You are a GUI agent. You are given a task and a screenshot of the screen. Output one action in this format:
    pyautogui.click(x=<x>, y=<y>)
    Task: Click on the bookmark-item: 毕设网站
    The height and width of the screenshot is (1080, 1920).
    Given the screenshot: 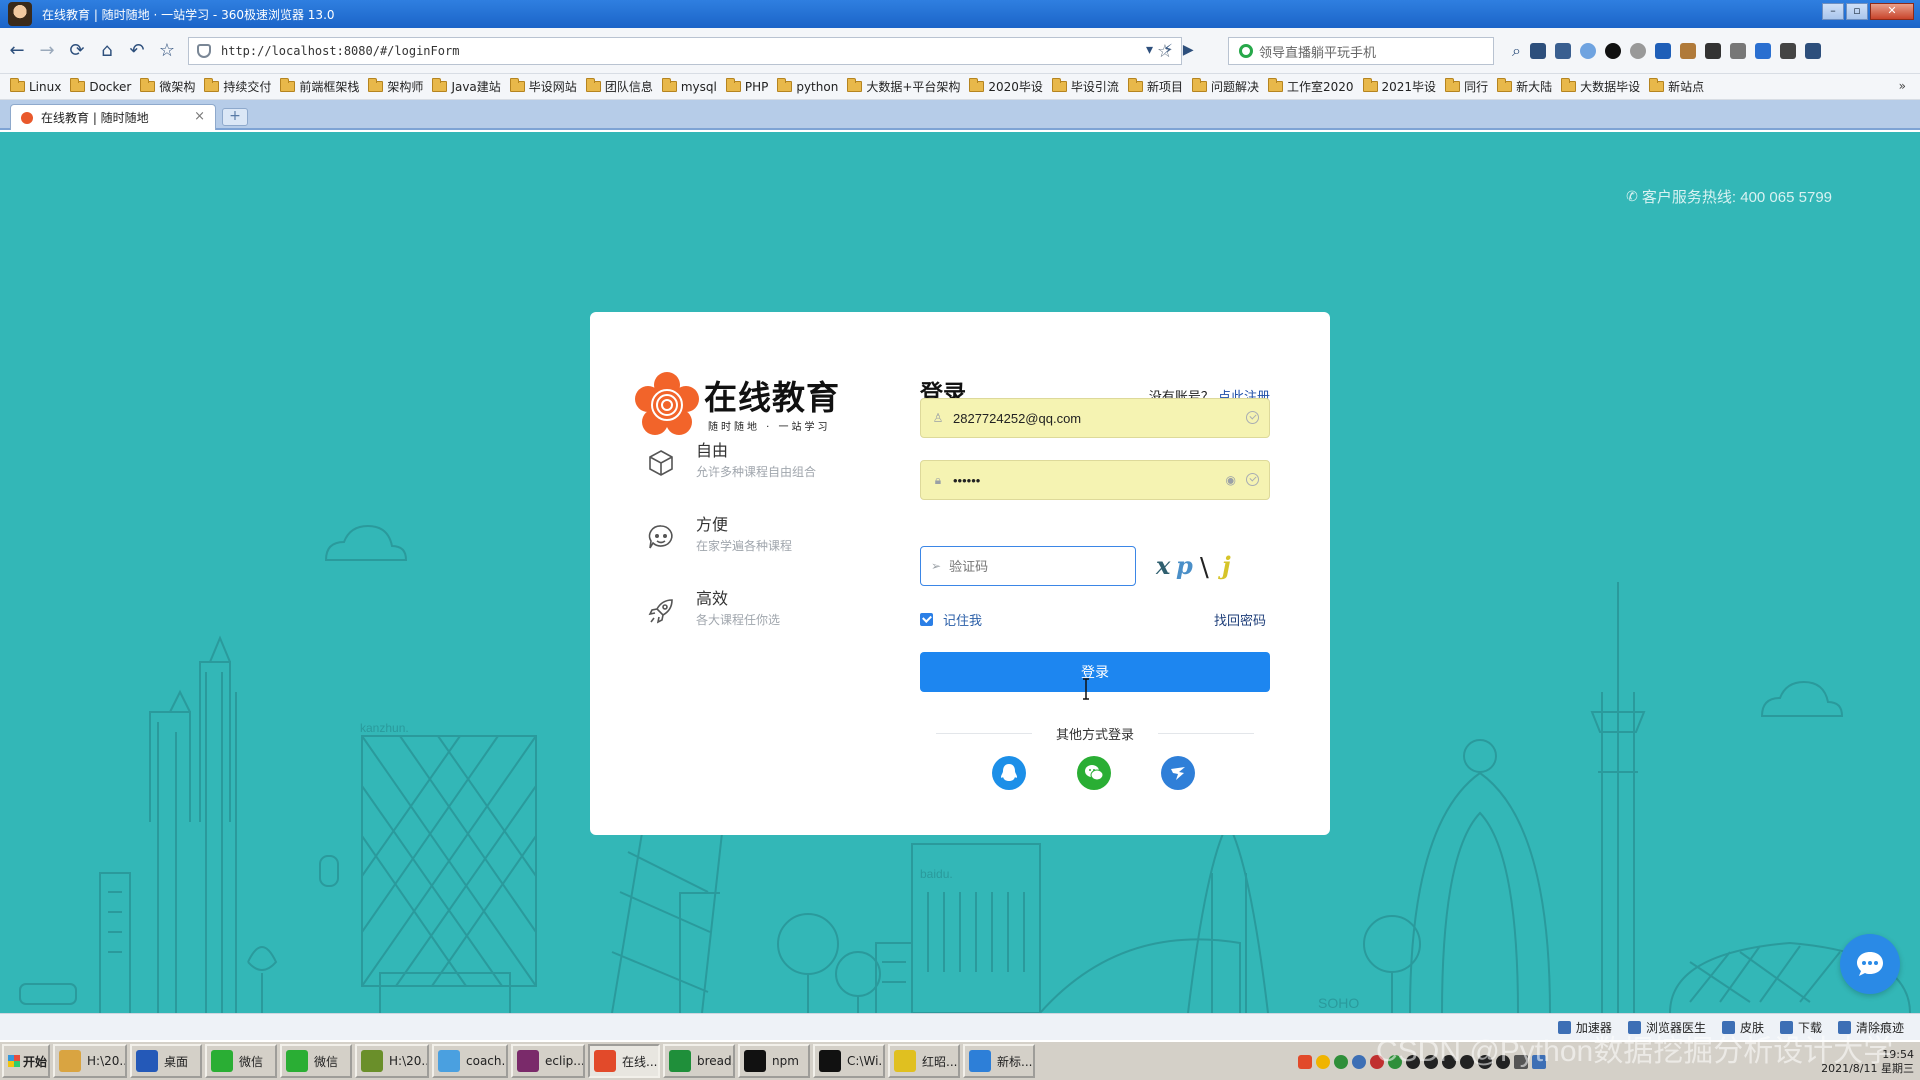 What is the action you would take?
    pyautogui.click(x=543, y=86)
    